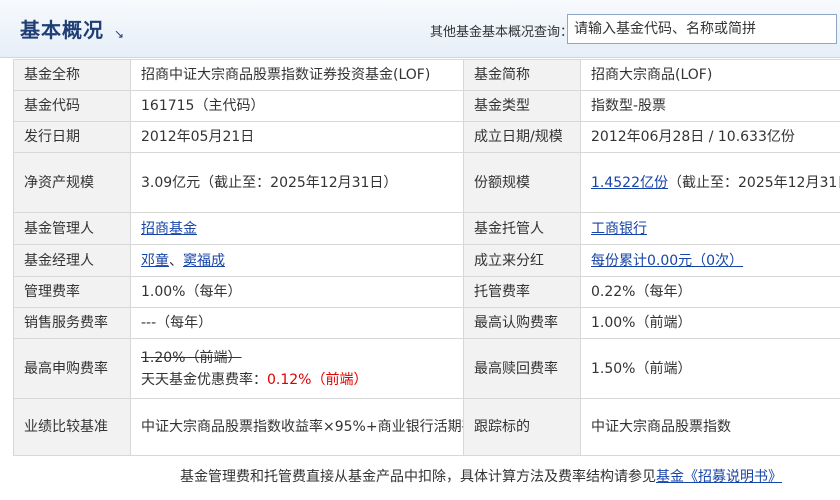 The width and height of the screenshot is (840, 500). I want to click on discount-label: 天天基金优惠费率：, so click(204, 379).